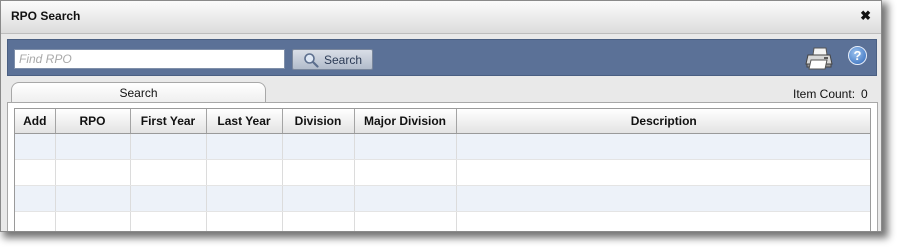  Describe the element at coordinates (343, 59) in the screenshot. I see `search-button-label: Search` at that location.